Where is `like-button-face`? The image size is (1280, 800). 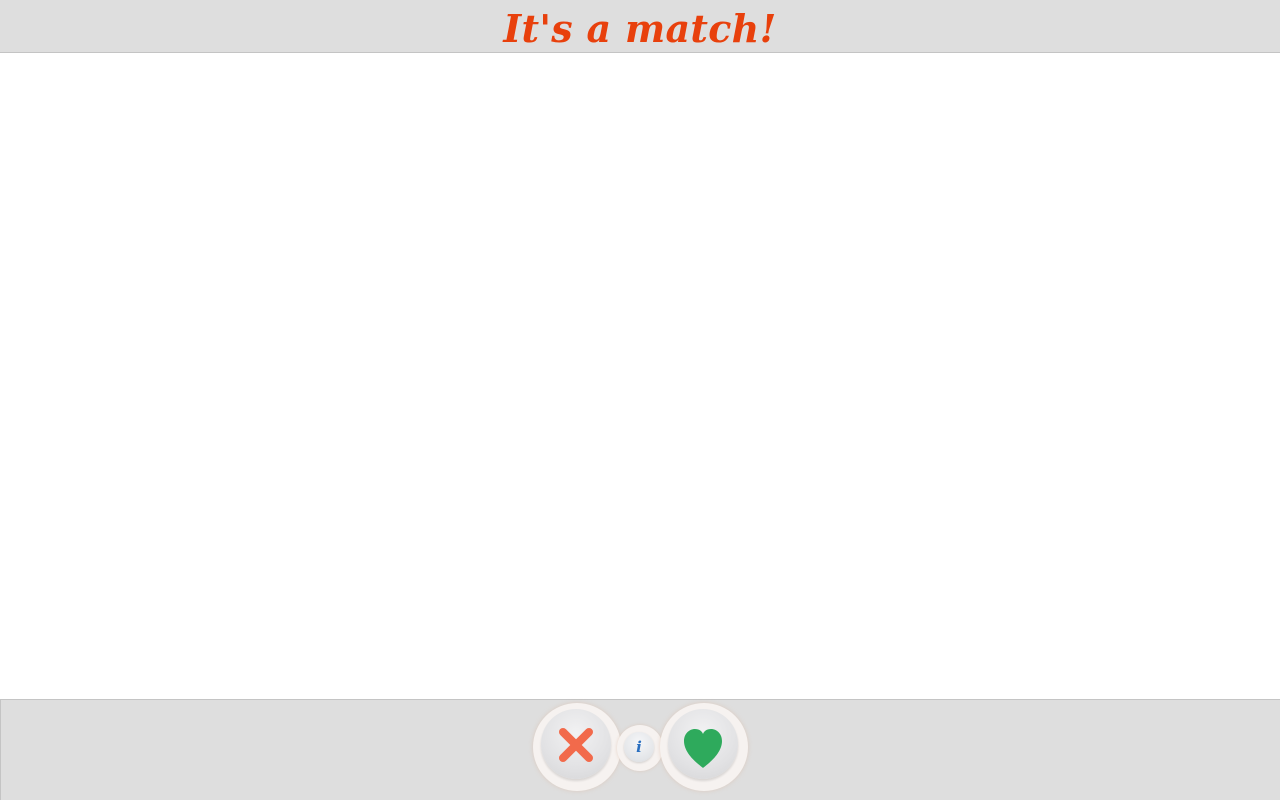 like-button-face is located at coordinates (703, 744).